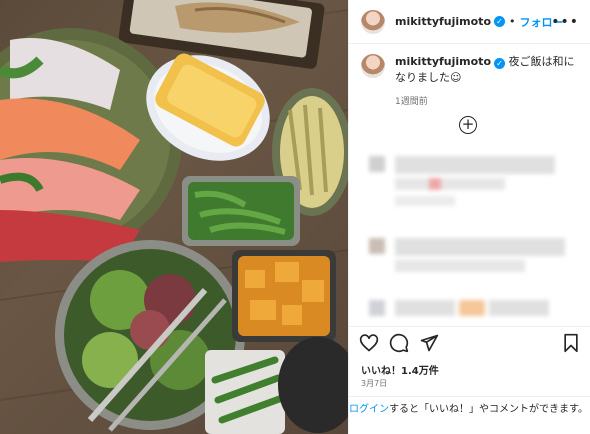 The height and width of the screenshot is (434, 590). What do you see at coordinates (374, 383) in the screenshot?
I see `post-date: 3月7日` at bounding box center [374, 383].